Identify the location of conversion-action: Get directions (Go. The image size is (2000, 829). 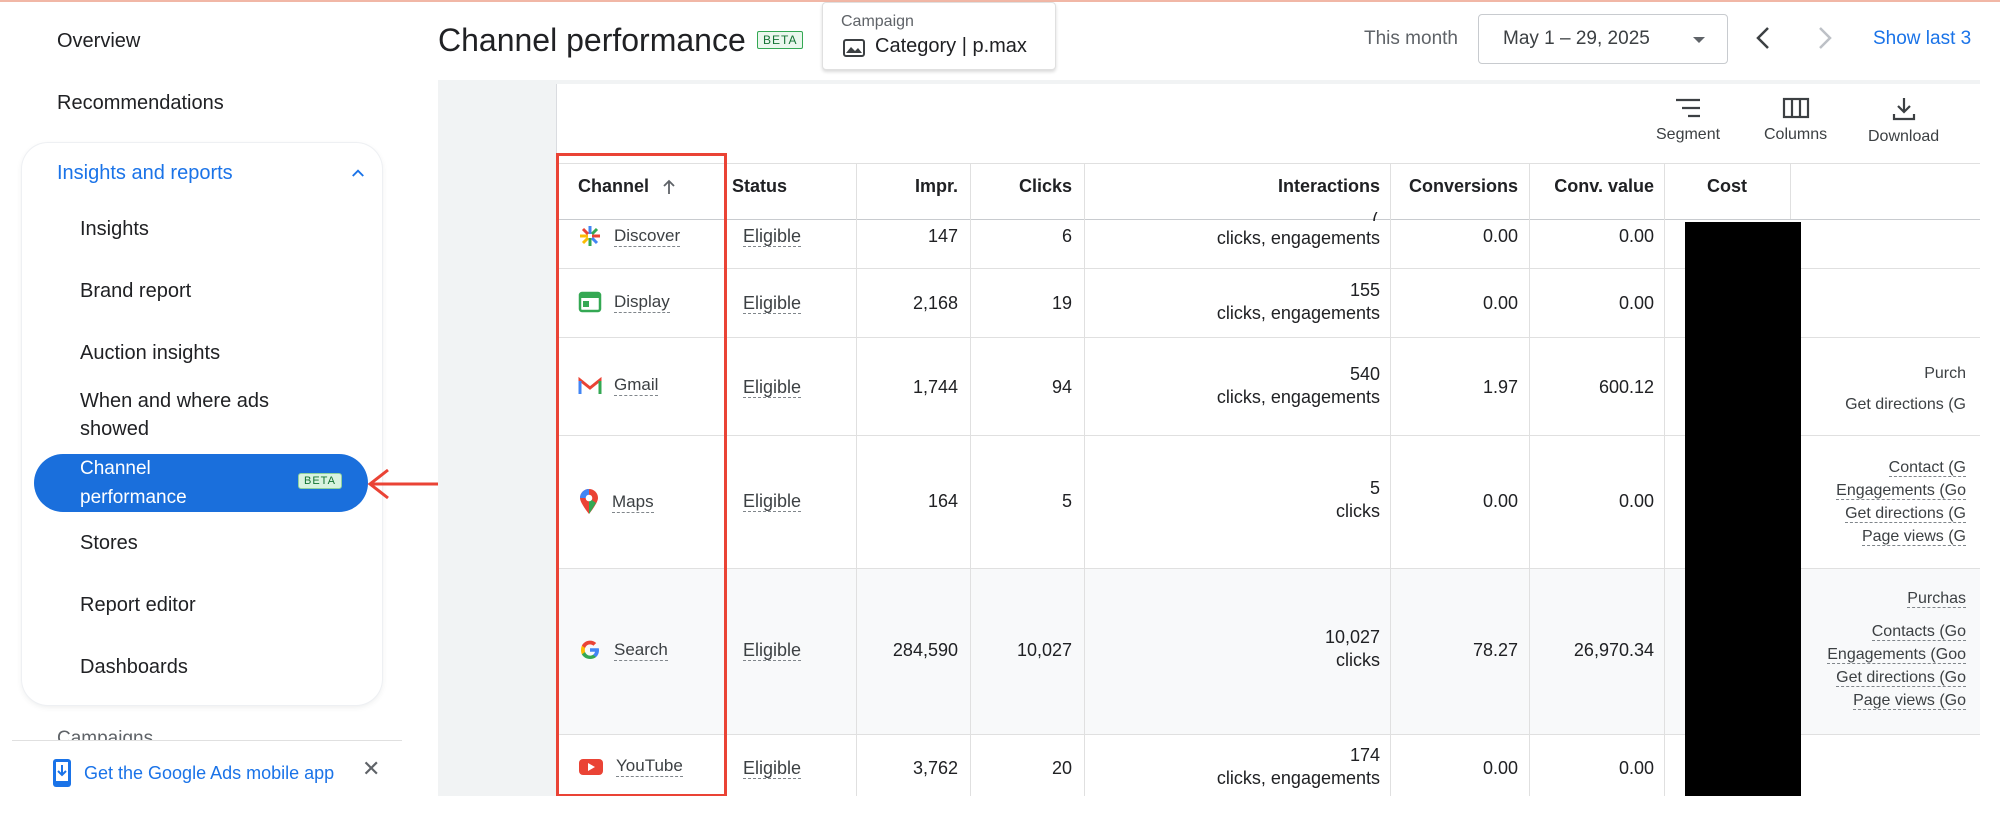
(1901, 678).